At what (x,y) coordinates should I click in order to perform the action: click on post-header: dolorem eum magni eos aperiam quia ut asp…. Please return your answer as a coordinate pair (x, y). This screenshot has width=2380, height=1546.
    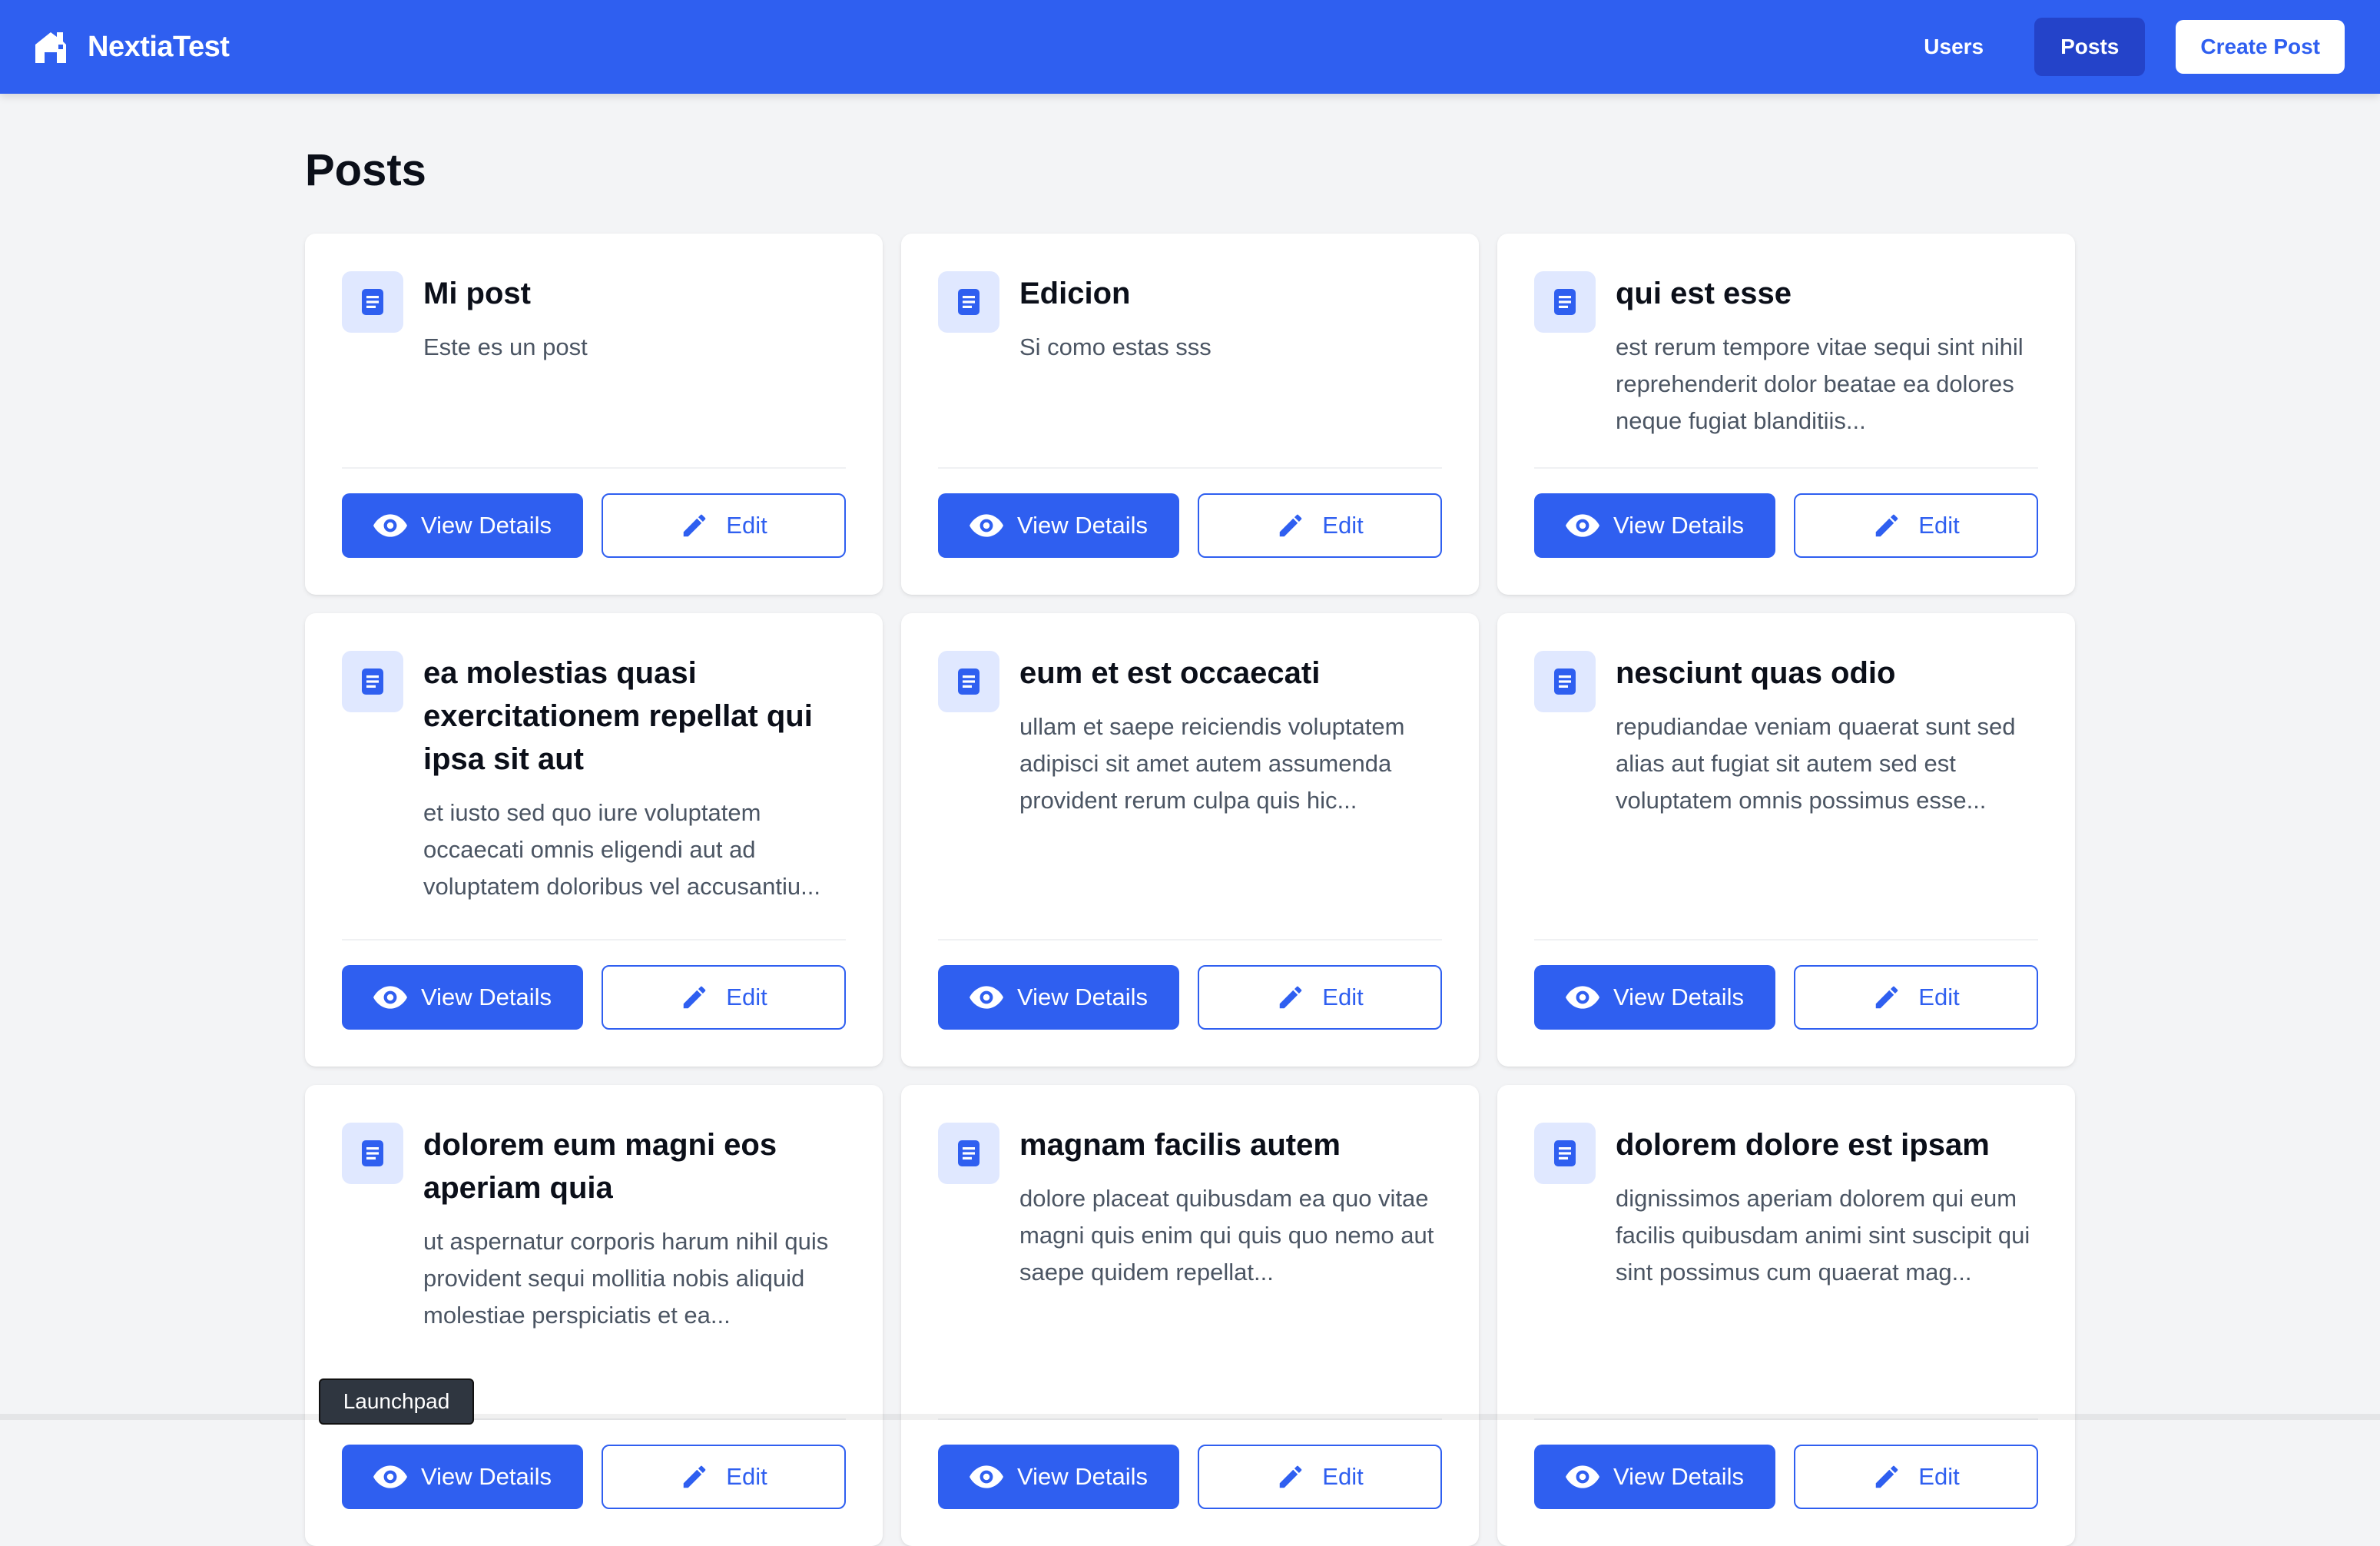
    Looking at the image, I should click on (594, 1258).